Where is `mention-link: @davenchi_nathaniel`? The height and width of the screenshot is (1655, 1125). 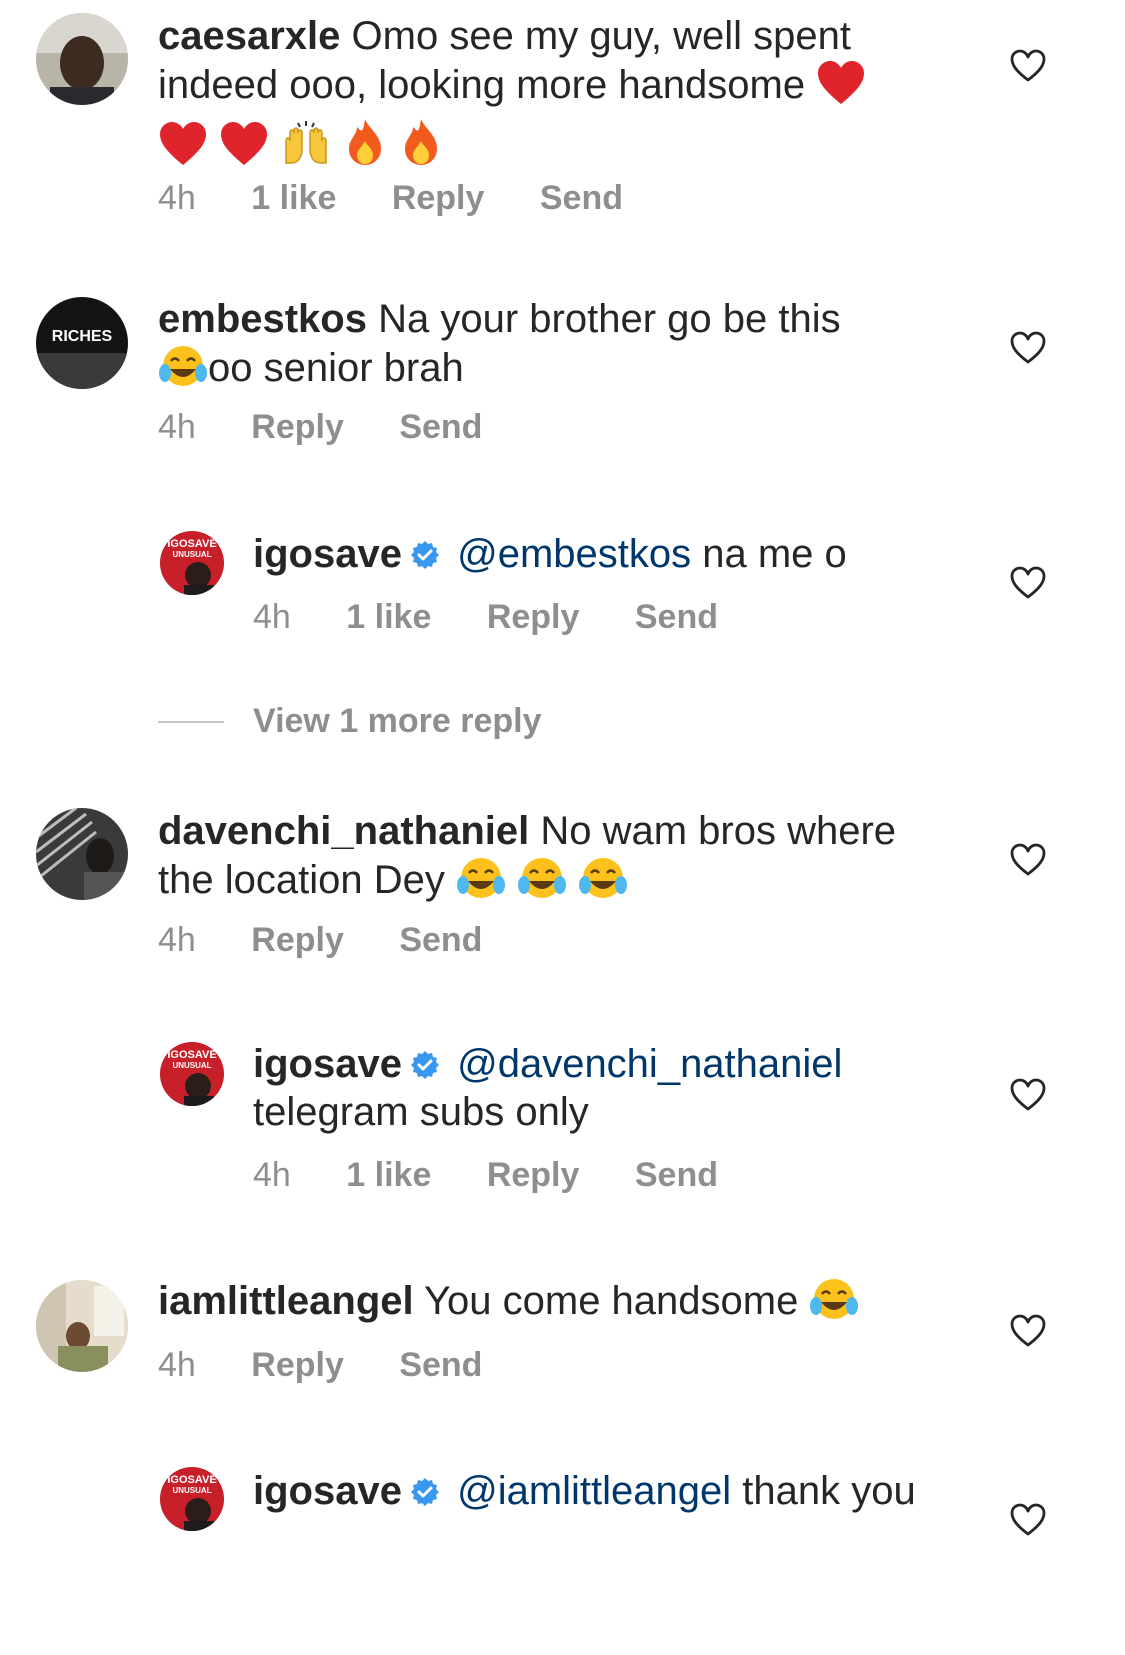 mention-link: @davenchi_nathaniel is located at coordinates (649, 1064).